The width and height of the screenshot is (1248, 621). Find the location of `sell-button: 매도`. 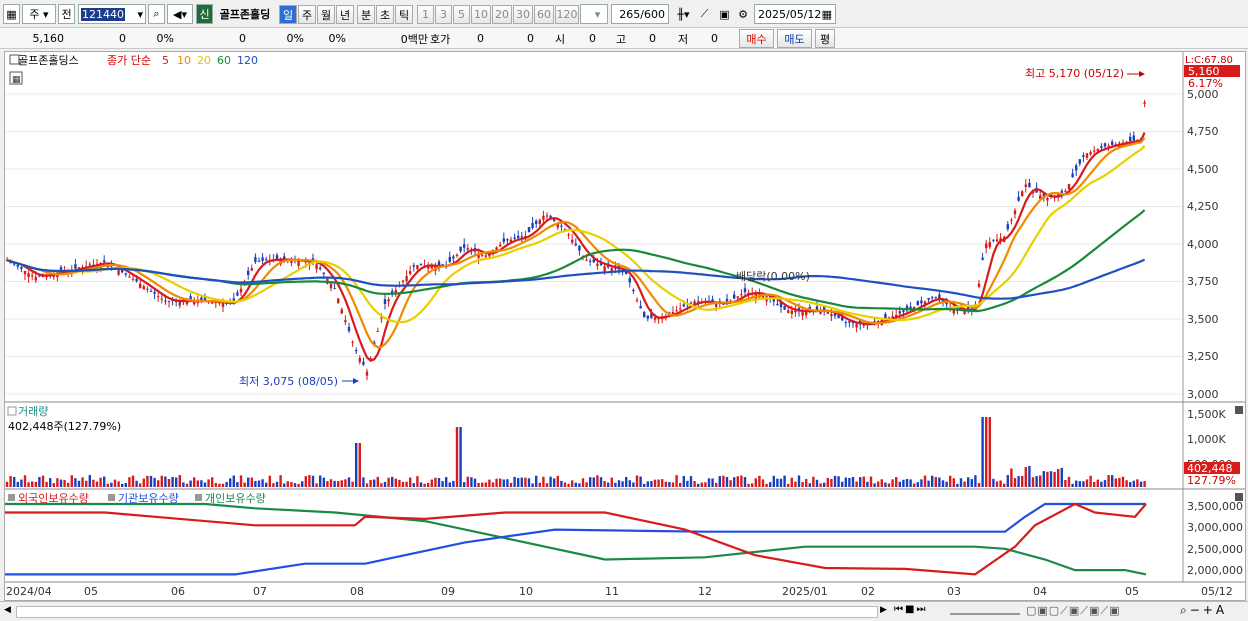

sell-button: 매도 is located at coordinates (794, 38).